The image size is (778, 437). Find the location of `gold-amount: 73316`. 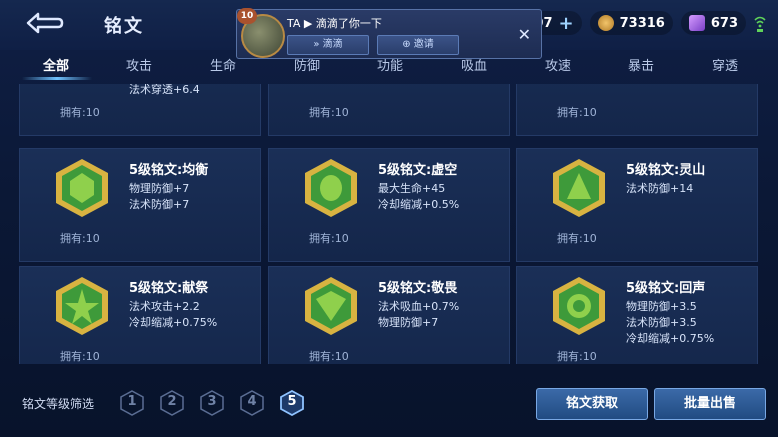

gold-amount: 73316 is located at coordinates (642, 23).